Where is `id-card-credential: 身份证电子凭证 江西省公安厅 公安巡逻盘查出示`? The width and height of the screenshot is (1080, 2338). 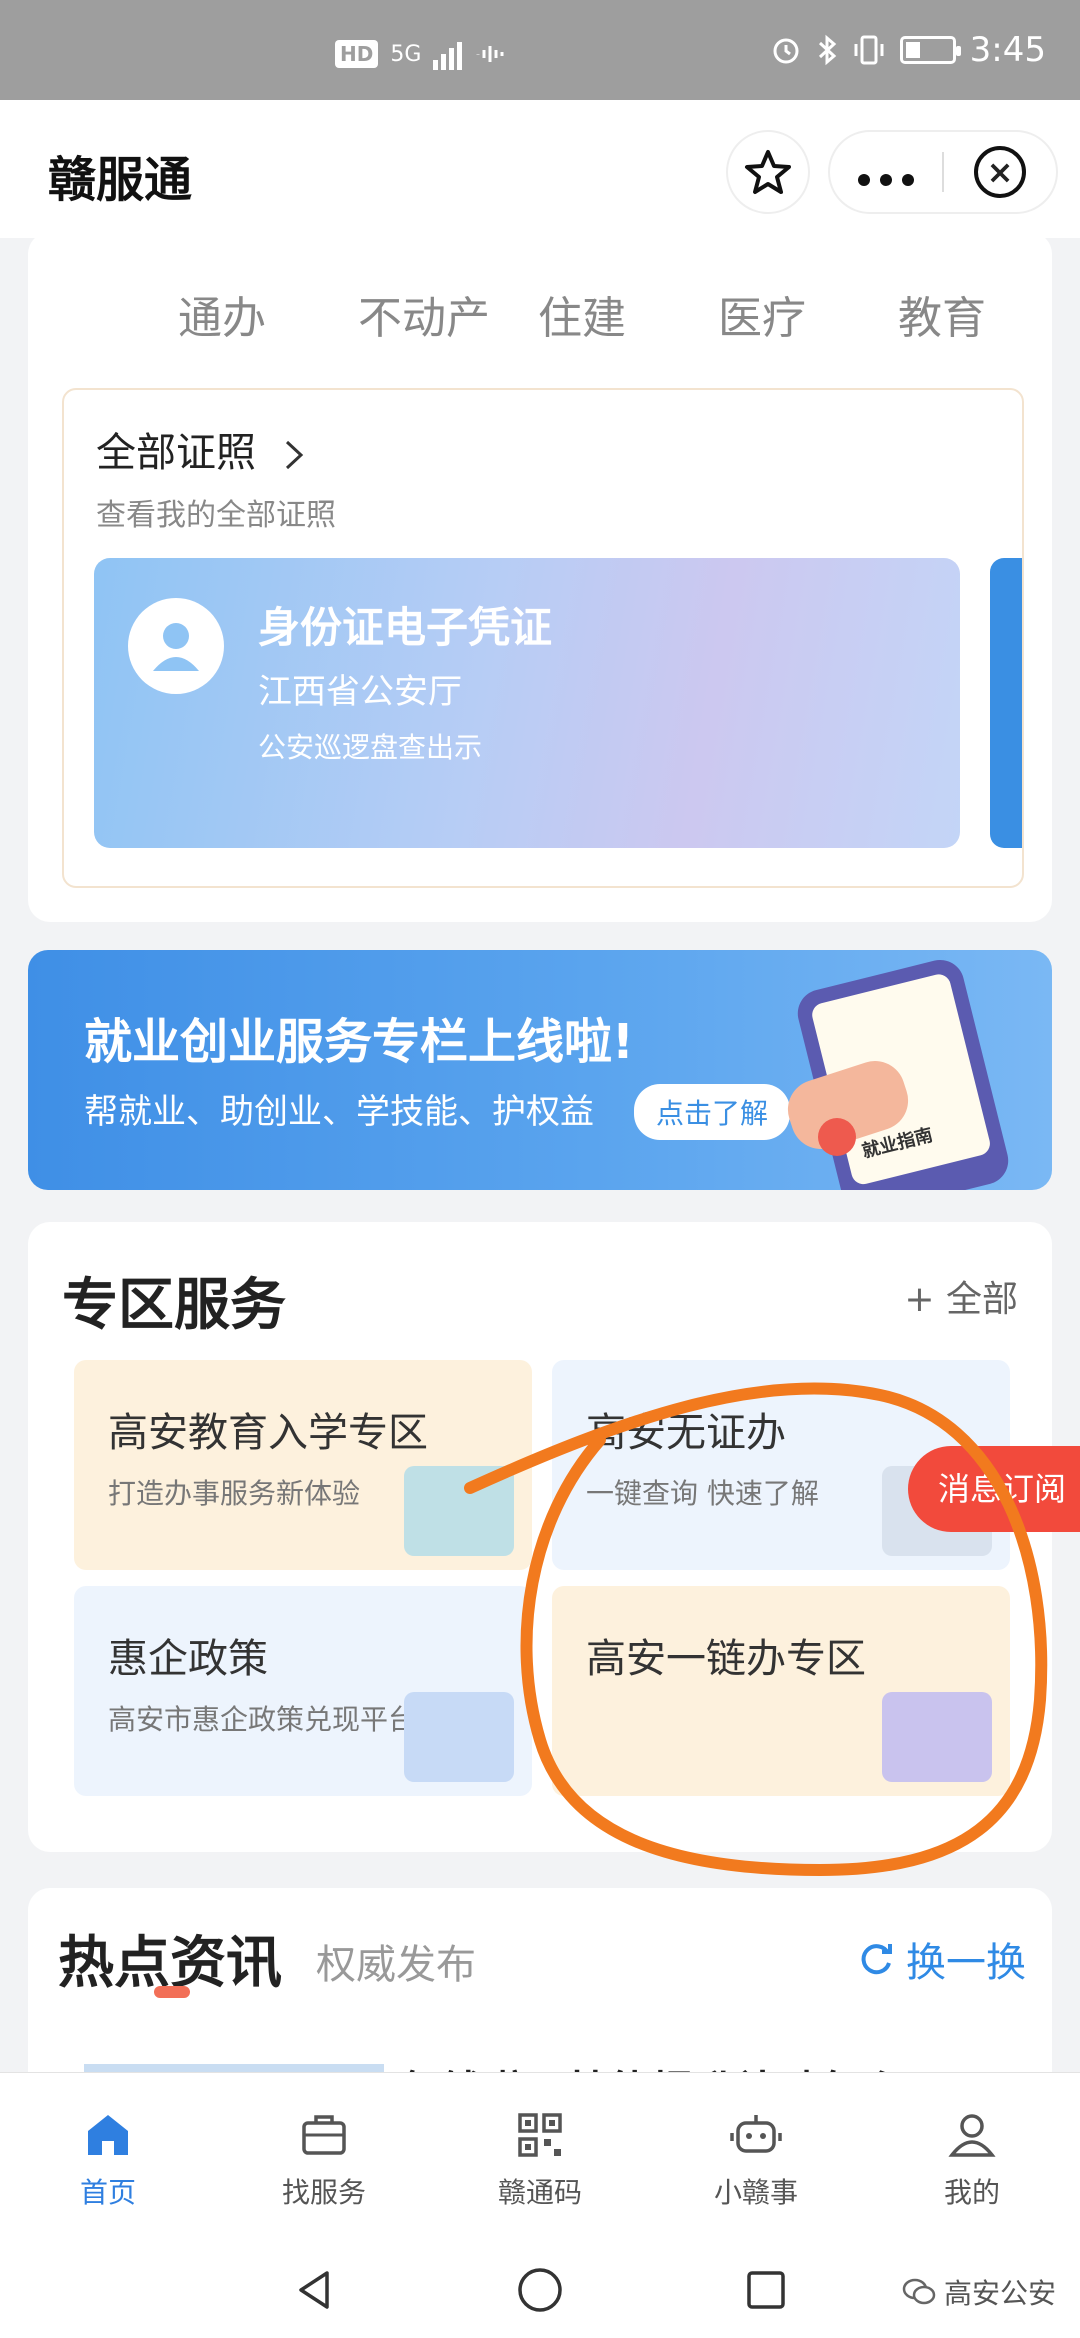 id-card-credential: 身份证电子凭证 江西省公安厅 公安巡逻盘查出示 is located at coordinates (527, 703).